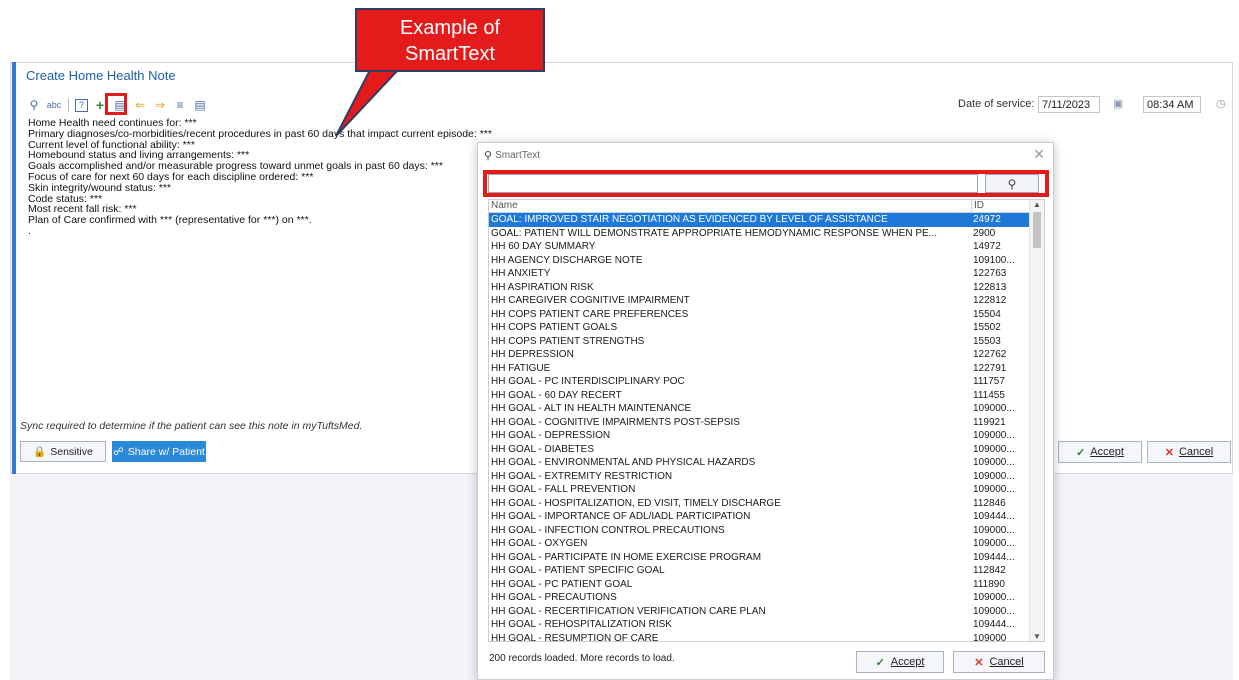  What do you see at coordinates (81, 105) in the screenshot?
I see `help-icon: ?` at bounding box center [81, 105].